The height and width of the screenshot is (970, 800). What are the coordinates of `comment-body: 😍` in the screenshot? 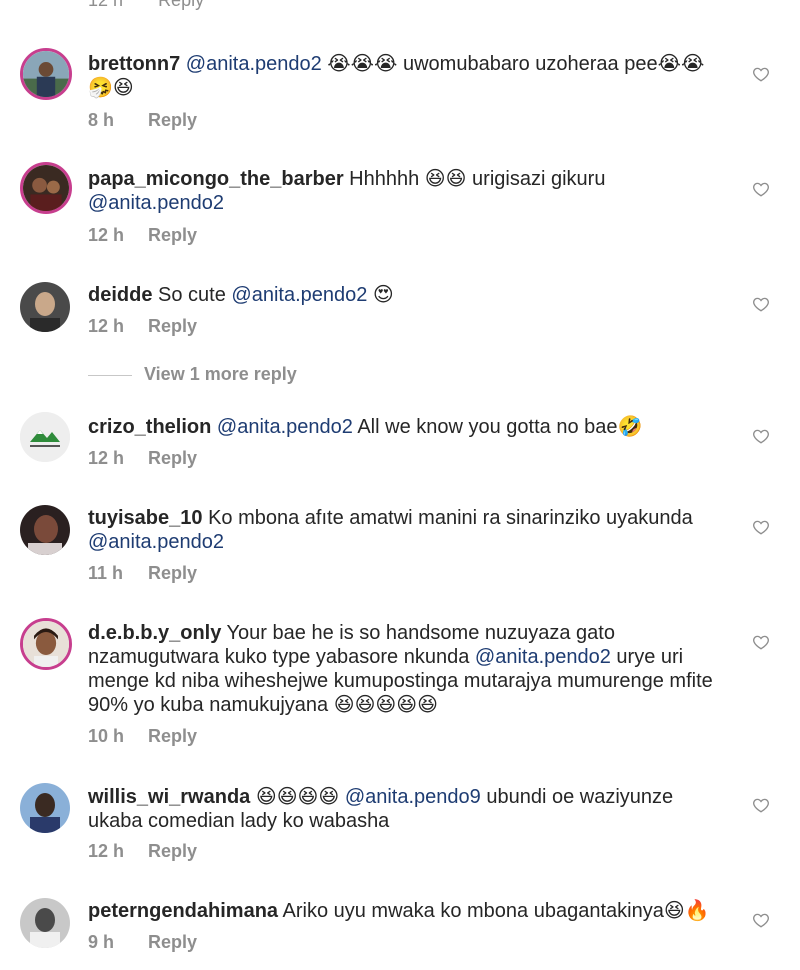 It's located at (380, 295).